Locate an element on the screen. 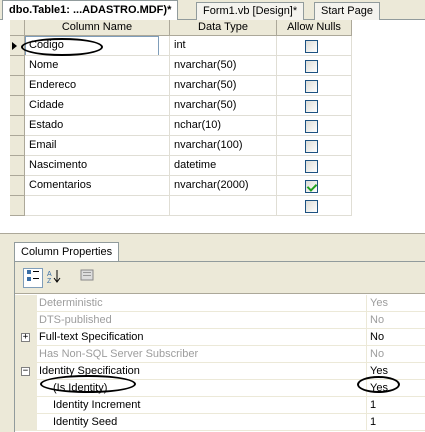 The height and width of the screenshot is (432, 425). property-toolbar: AZ is located at coordinates (220, 278).